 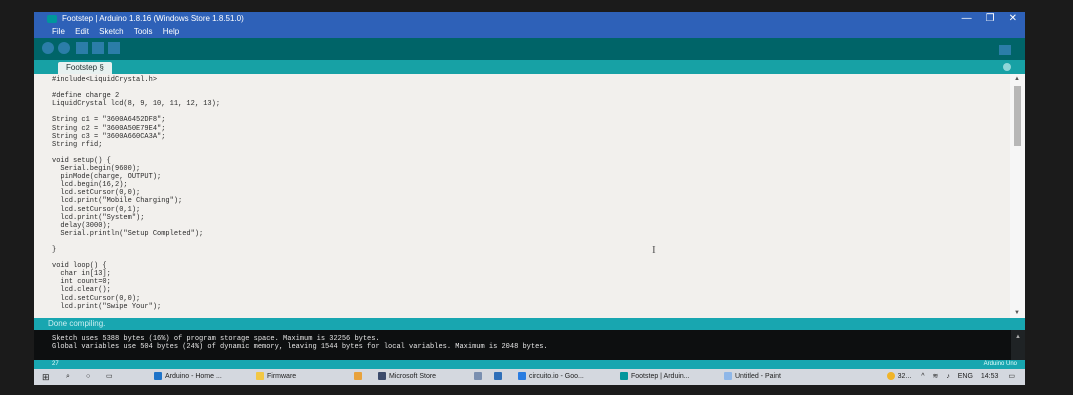 What do you see at coordinates (752, 377) in the screenshot?
I see `taskbar-item-paint: Untitled - Paint` at bounding box center [752, 377].